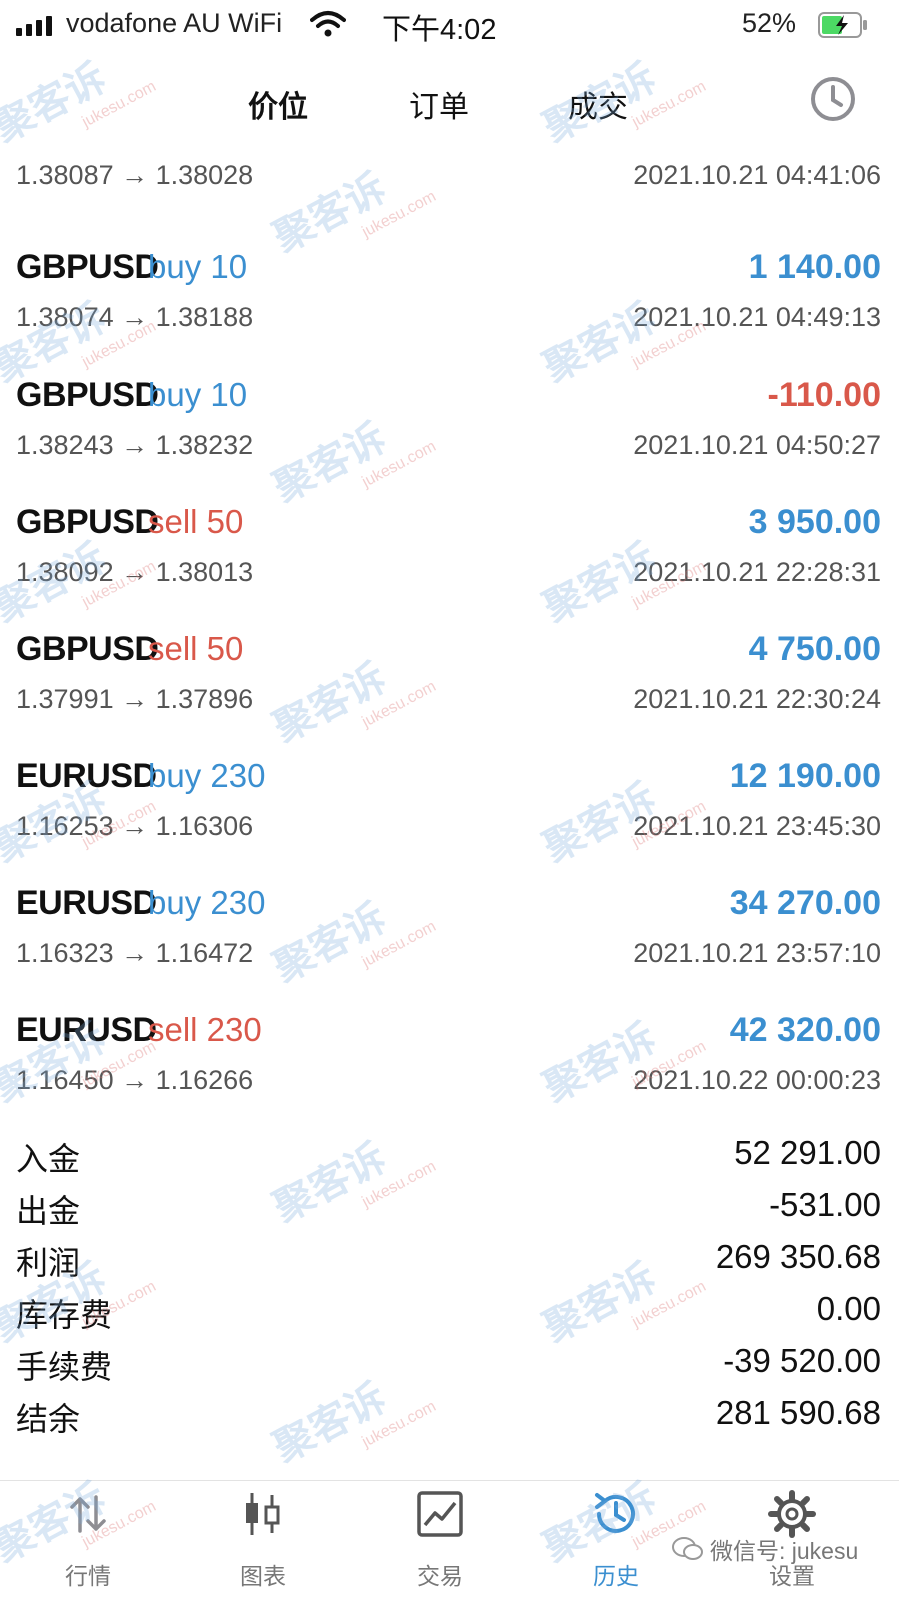 The height and width of the screenshot is (1600, 899). What do you see at coordinates (449, 1364) in the screenshot?
I see `summary-row-commission: 手续费 -39 520.00` at bounding box center [449, 1364].